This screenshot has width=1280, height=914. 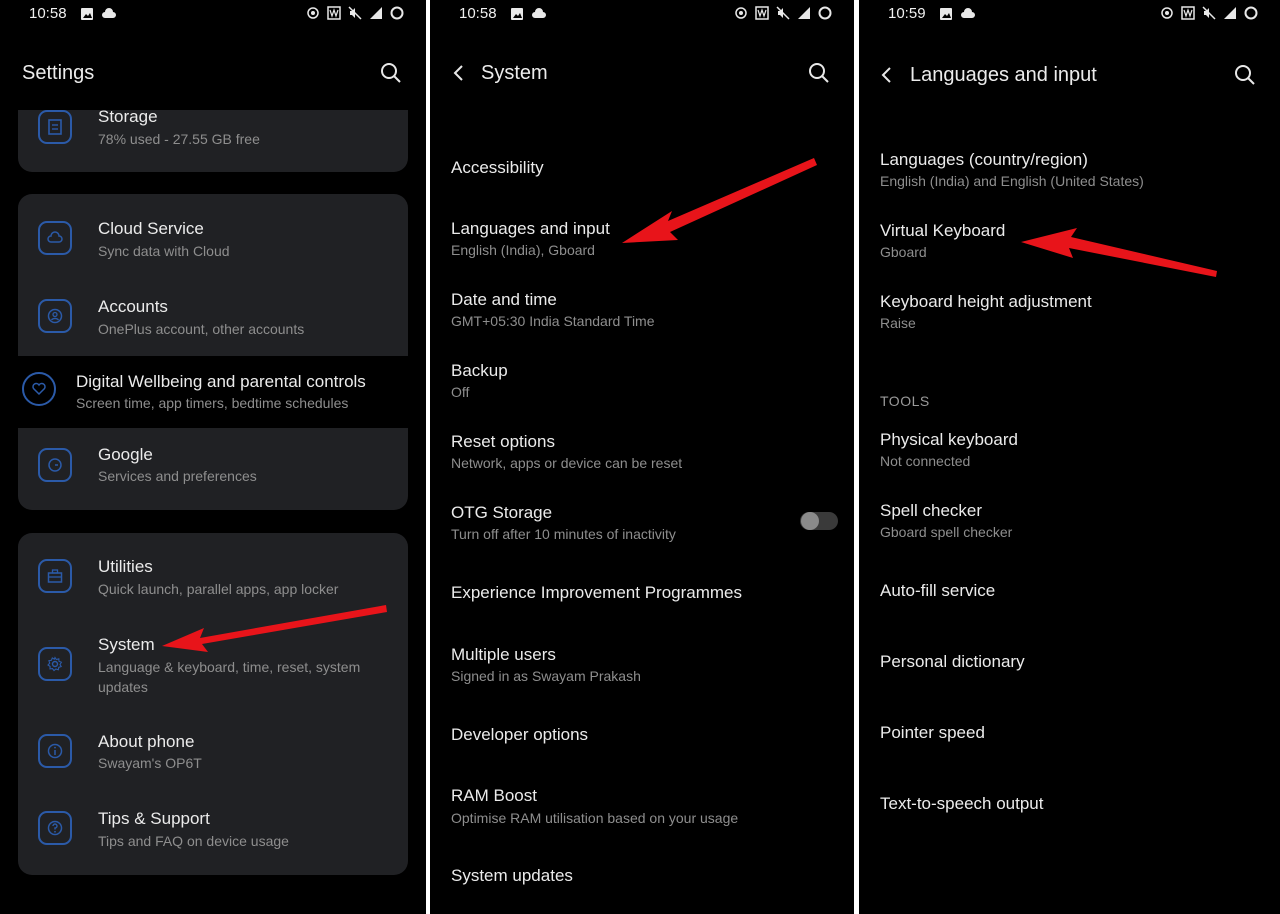 I want to click on item-subtitle: OnePlus account, other accounts, so click(x=201, y=329).